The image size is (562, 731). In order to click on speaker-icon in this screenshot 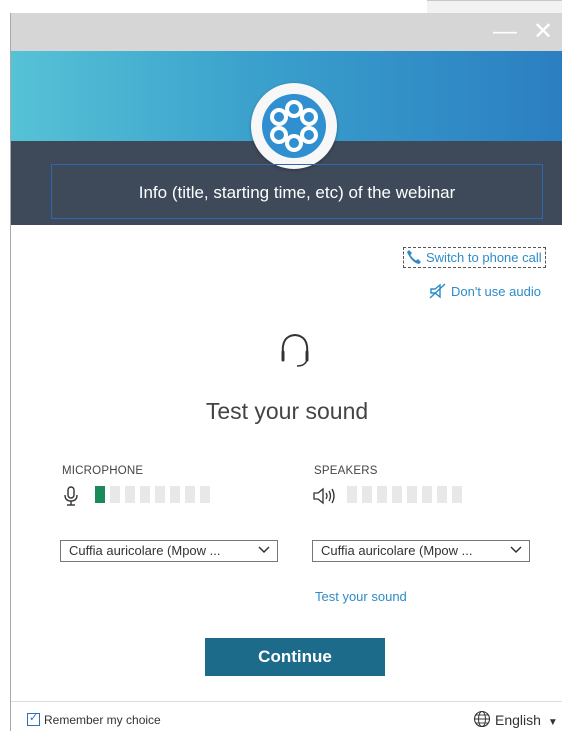, I will do `click(324, 496)`.